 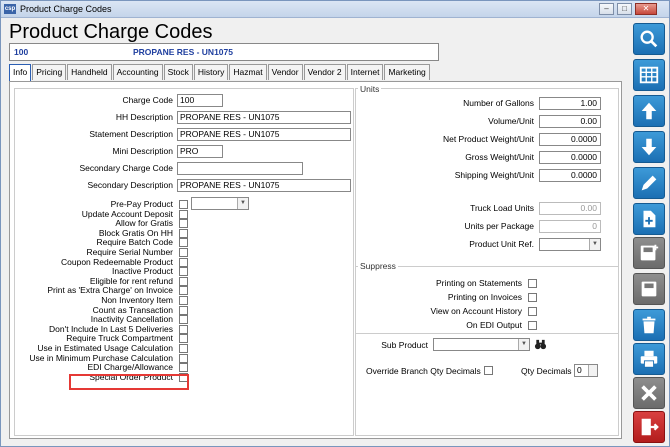 I want to click on checkbox-label: Non Inventory Item, so click(x=137, y=300).